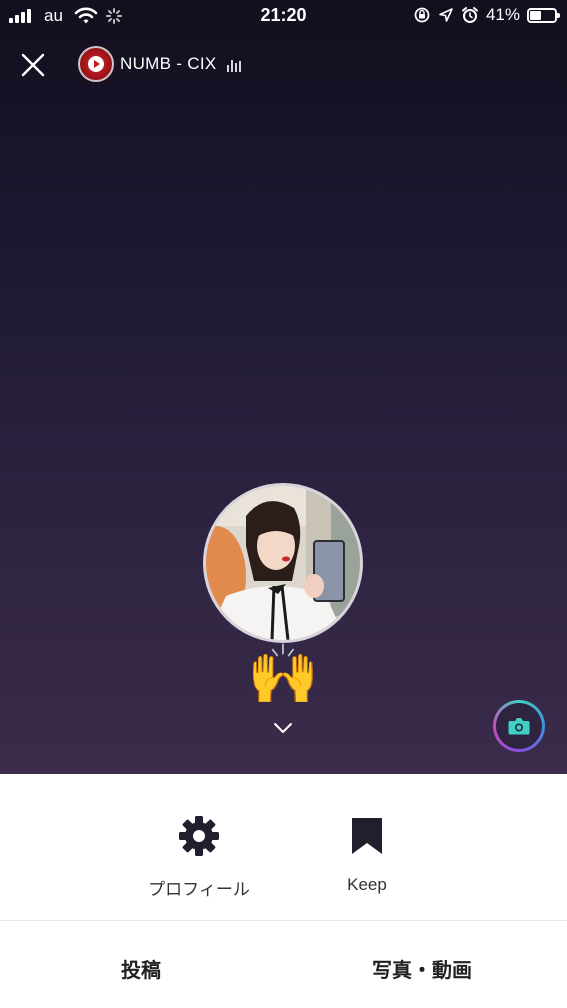  I want to click on music-title: NUMB - CIX, so click(168, 63).